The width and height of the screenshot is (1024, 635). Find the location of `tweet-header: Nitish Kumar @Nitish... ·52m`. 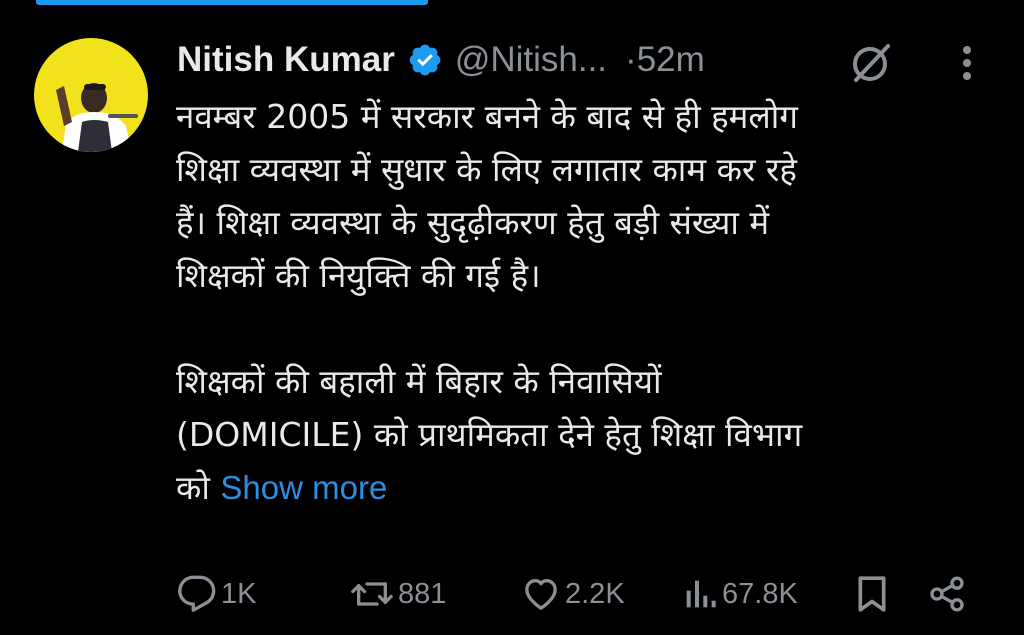

tweet-header: Nitish Kumar @Nitish... ·52m is located at coordinates (441, 60).